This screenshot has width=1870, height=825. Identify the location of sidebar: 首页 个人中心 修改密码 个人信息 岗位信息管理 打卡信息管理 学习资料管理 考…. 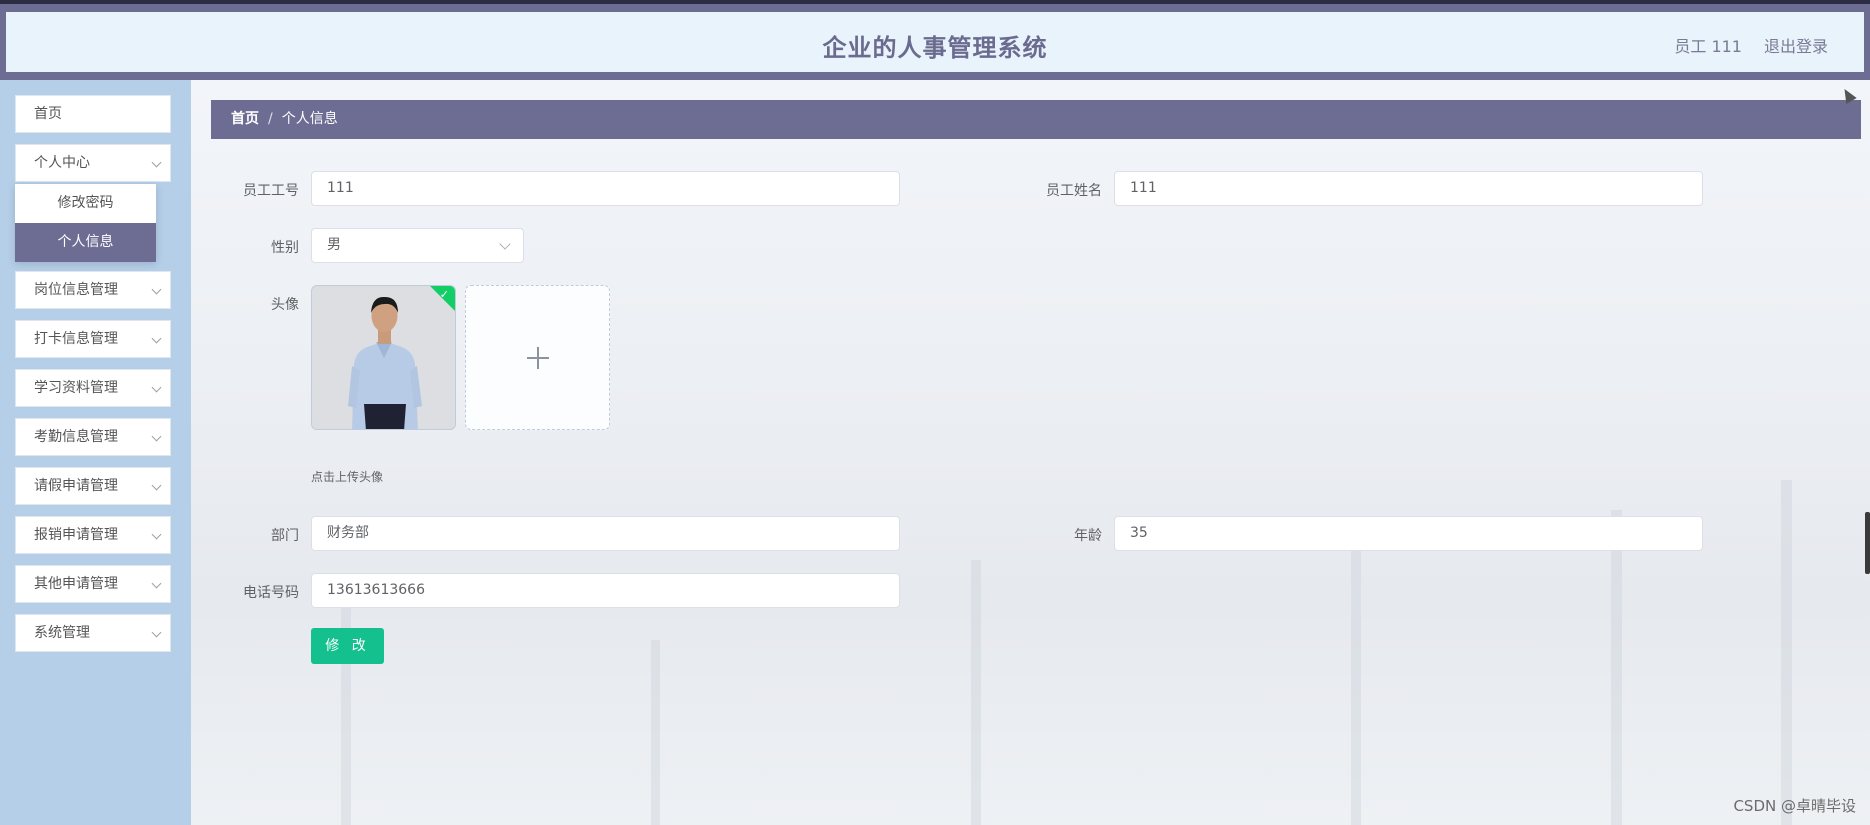
(95, 452).